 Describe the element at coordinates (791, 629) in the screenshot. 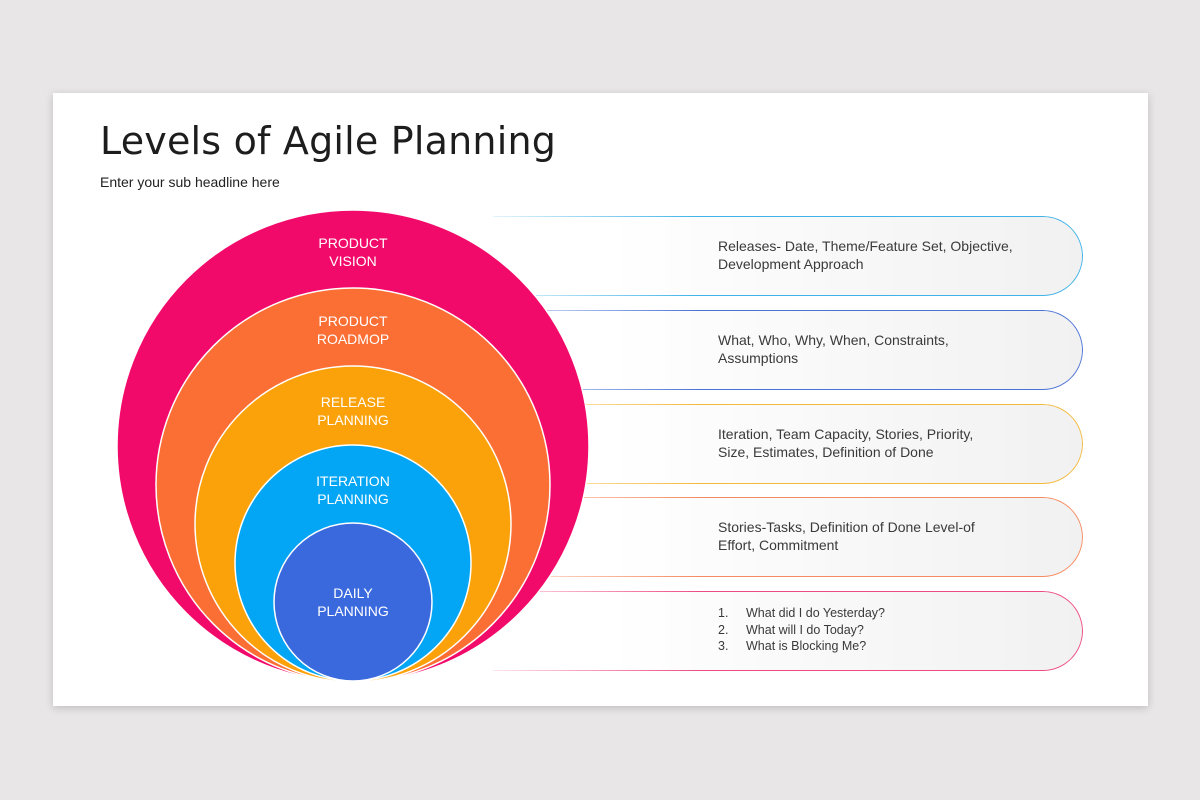

I see `list-item: 2. What will I do Today?` at that location.